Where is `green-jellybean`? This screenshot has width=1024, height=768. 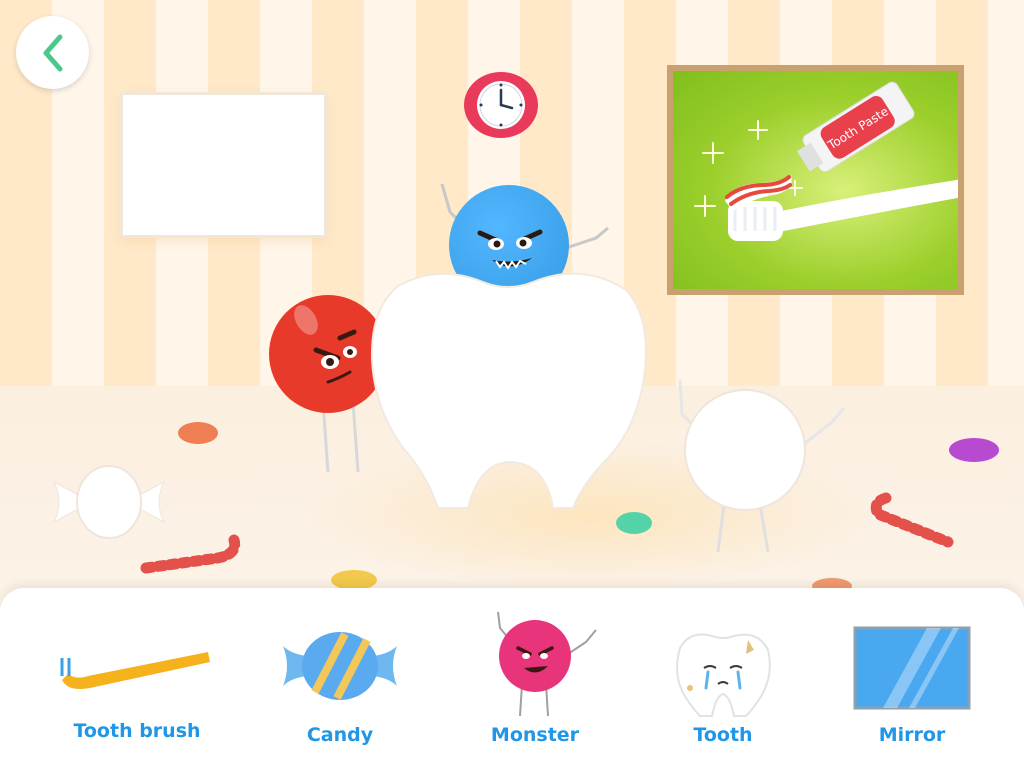 green-jellybean is located at coordinates (634, 523).